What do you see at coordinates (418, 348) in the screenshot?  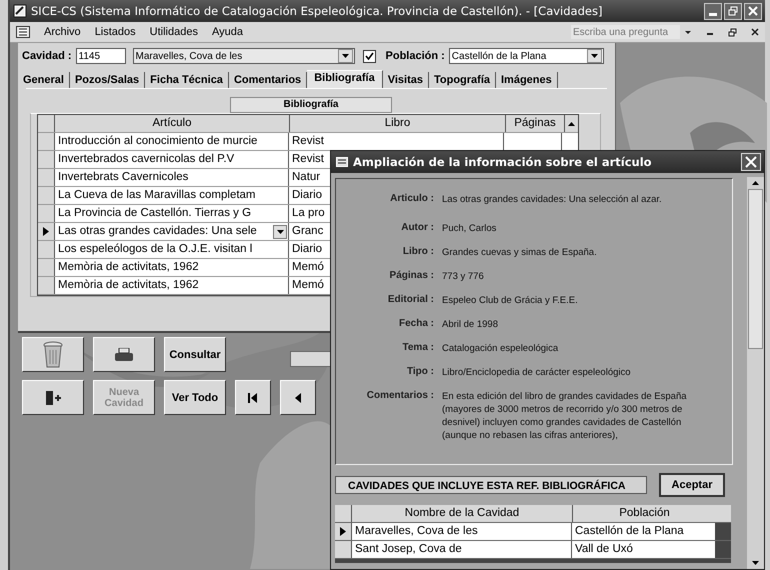 I see `field-label: Tema :` at bounding box center [418, 348].